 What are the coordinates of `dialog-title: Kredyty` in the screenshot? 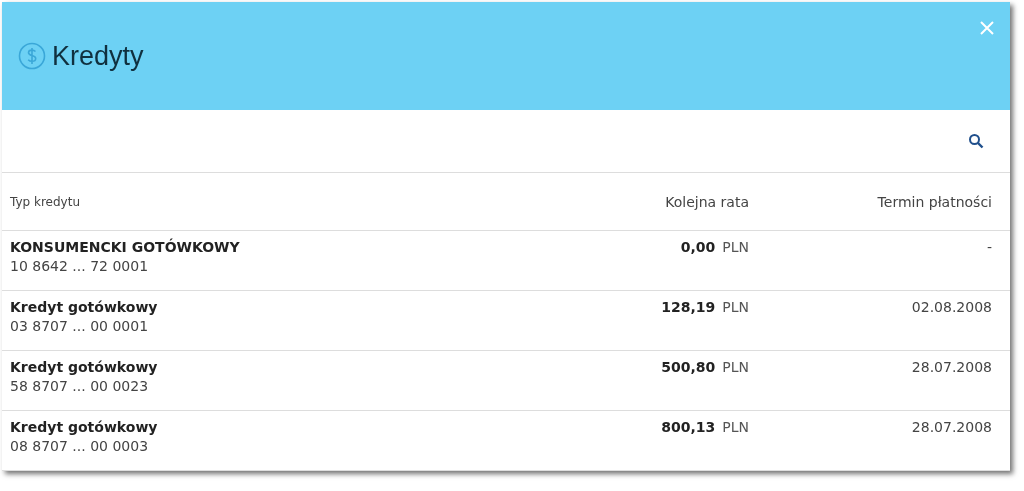 It's located at (98, 56).